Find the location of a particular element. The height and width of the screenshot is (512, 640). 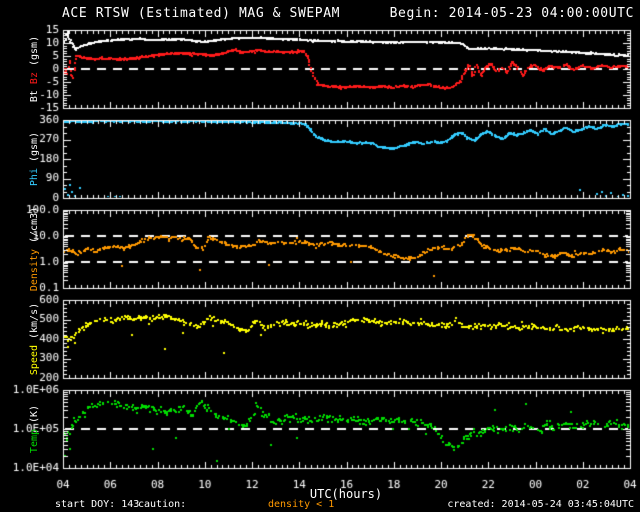

y-axis-label-bt-bz: Bt Bz (gsm) is located at coordinates (34, 69).